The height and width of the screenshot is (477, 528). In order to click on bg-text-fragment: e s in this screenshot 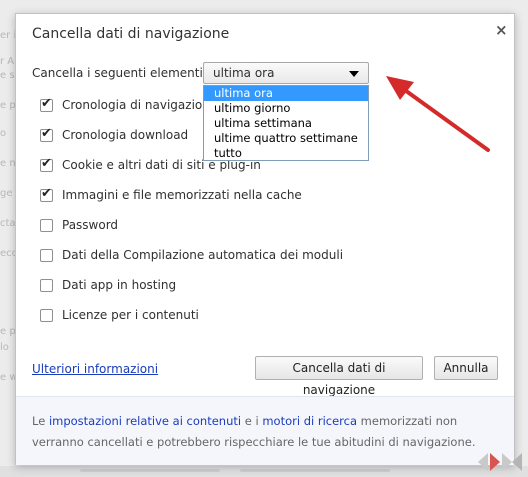, I will do `click(7, 75)`.